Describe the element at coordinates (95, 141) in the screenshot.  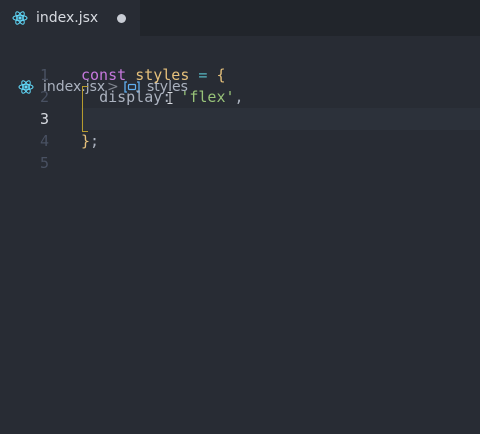
I see `semicolon-token: ;` at that location.